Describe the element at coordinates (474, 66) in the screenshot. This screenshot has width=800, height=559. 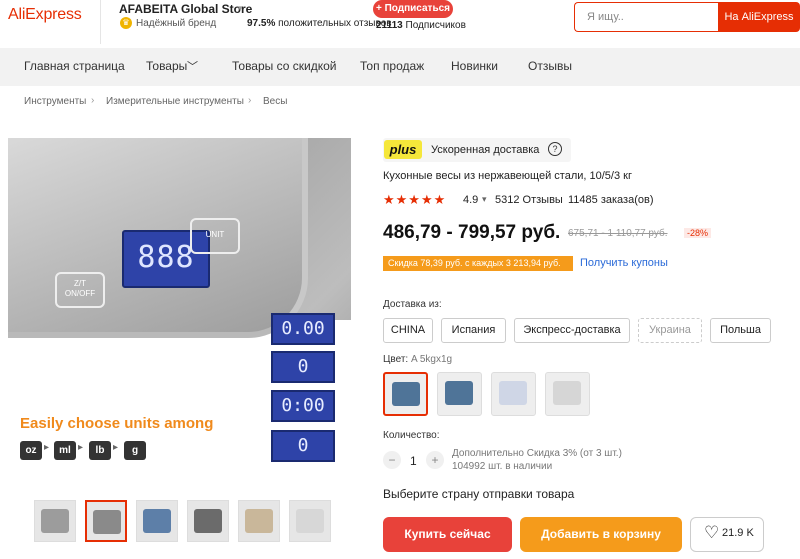
I see `nav-item-new: Новинки` at that location.